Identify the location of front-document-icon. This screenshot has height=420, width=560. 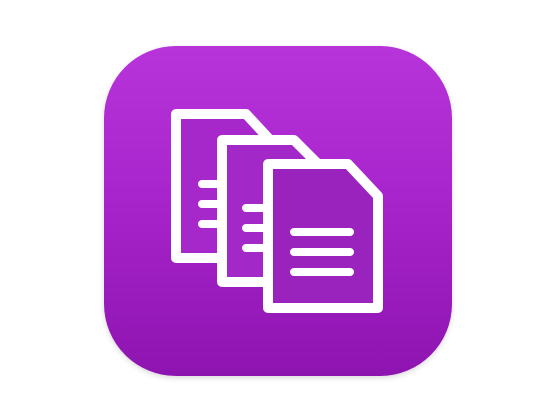
(323, 236).